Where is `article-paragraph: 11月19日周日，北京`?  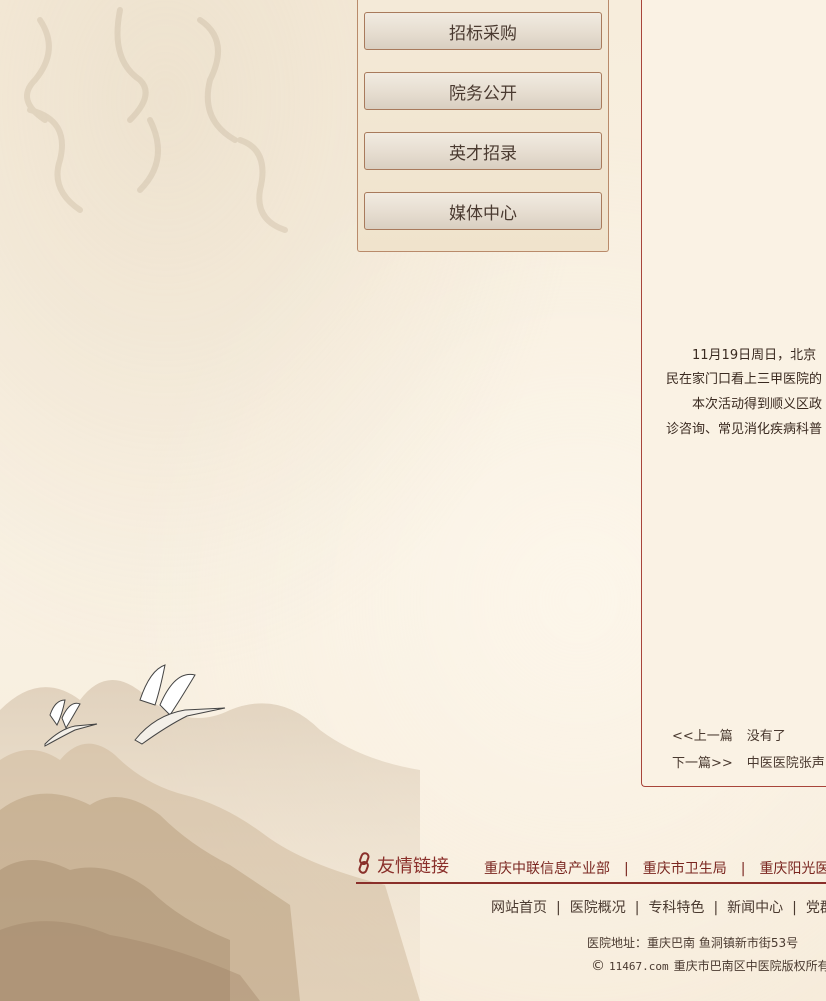
article-paragraph: 11月19日周日，北京 is located at coordinates (741, 355).